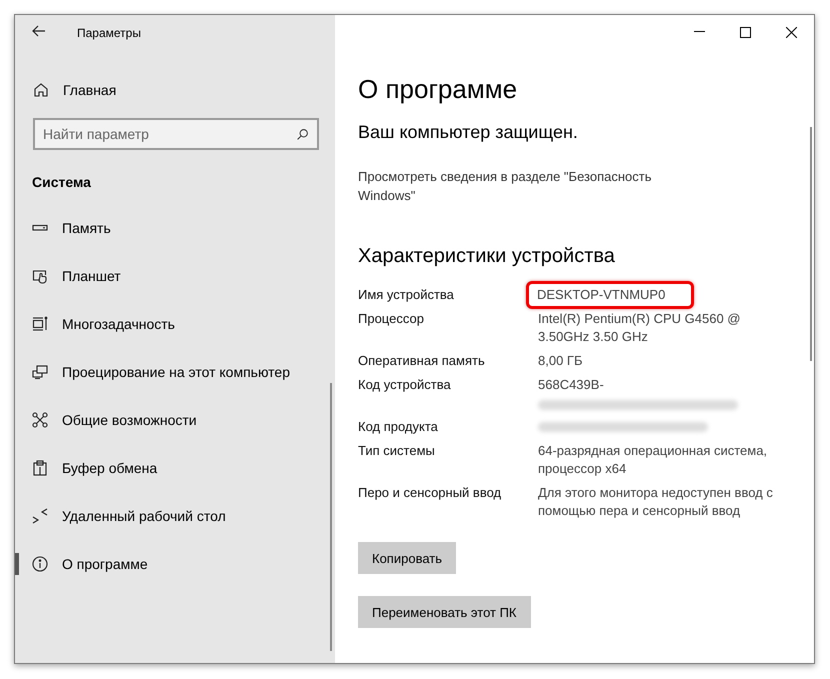 The height and width of the screenshot is (679, 830). Describe the element at coordinates (405, 385) in the screenshot. I see `spec-label: Код устройства` at that location.